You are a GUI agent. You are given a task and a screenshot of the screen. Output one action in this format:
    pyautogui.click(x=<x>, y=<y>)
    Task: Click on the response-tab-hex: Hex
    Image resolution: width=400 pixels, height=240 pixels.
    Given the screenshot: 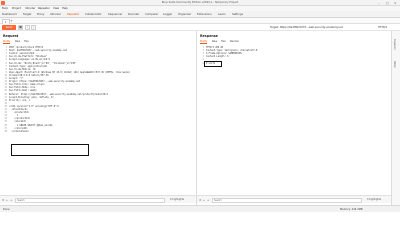 What is the action you would take?
    pyautogui.click(x=223, y=41)
    